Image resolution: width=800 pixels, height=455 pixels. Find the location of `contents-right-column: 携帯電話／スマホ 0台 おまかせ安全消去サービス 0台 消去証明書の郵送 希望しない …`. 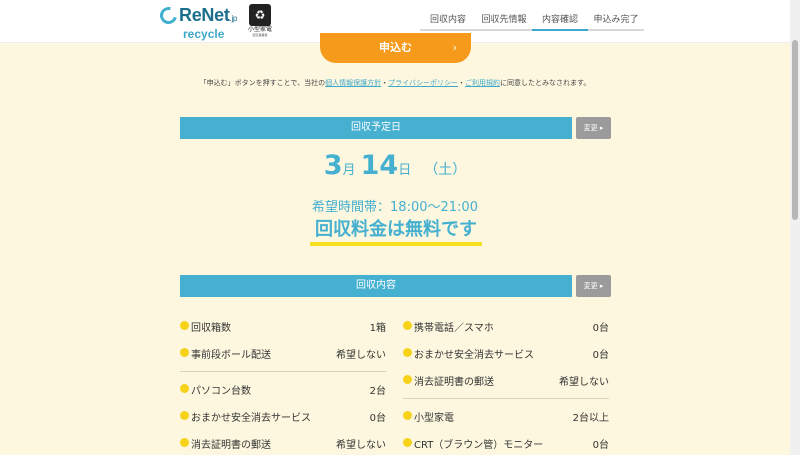

contents-right-column: 携帯電話／スマホ 0台 おまかせ安全消去サービス 0台 消去証明書の郵送 希望しない … is located at coordinates (506, 384).